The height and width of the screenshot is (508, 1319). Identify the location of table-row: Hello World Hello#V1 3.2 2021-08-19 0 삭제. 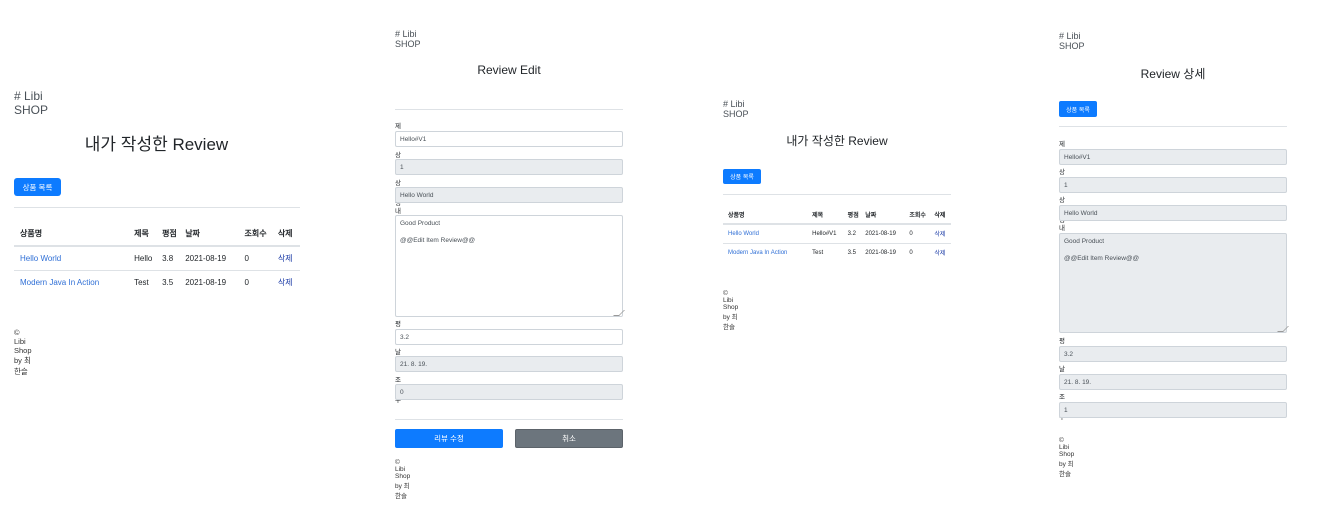
(837, 233).